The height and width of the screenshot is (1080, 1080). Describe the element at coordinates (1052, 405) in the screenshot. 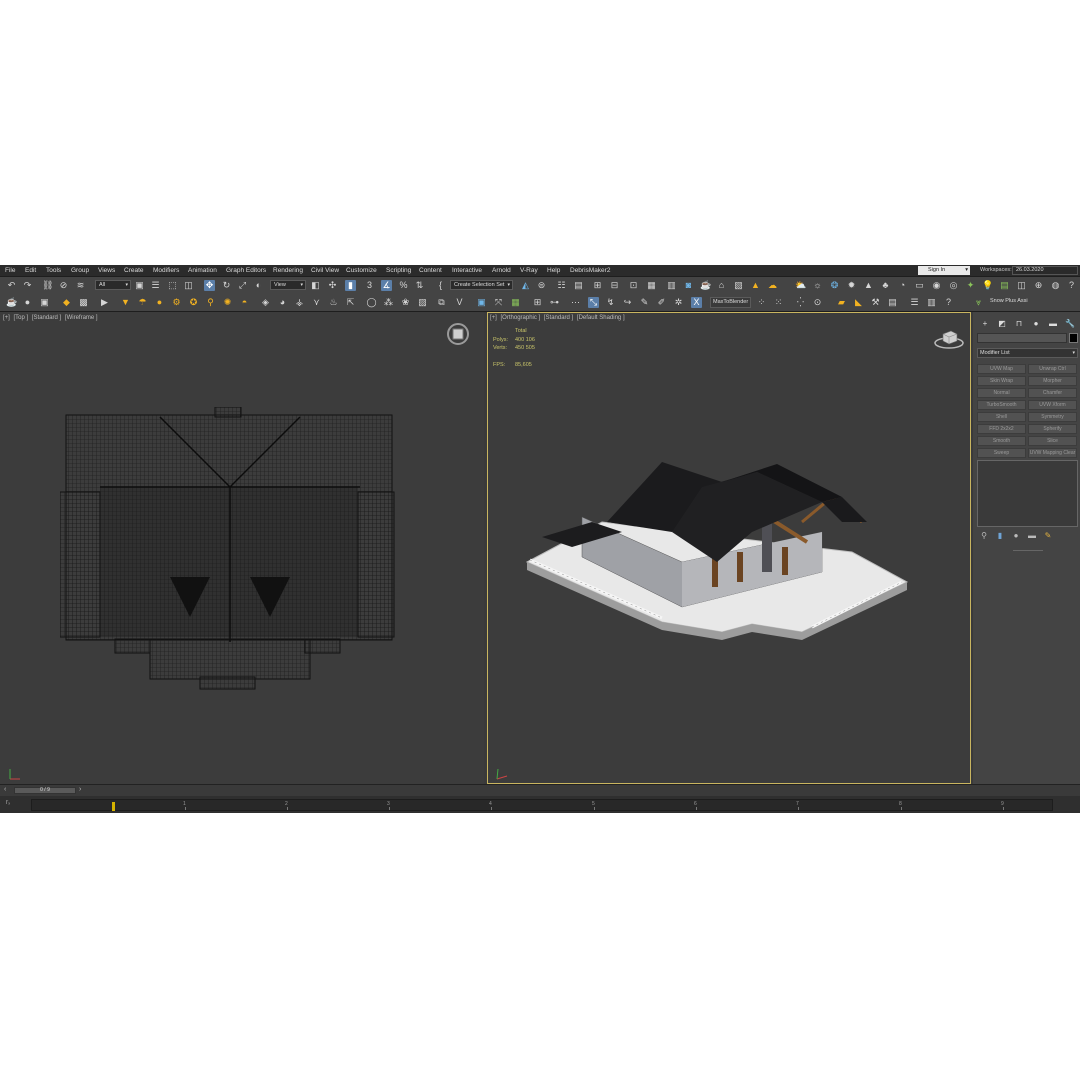

I see `modifier-button: UVW Xform` at that location.